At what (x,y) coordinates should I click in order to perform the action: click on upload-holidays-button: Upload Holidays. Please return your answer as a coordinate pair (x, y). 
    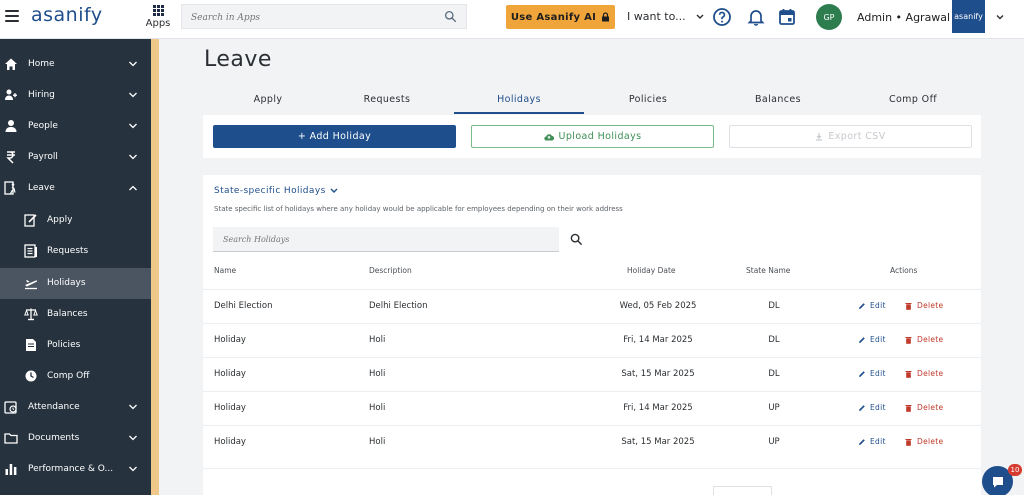
    Looking at the image, I should click on (592, 136).